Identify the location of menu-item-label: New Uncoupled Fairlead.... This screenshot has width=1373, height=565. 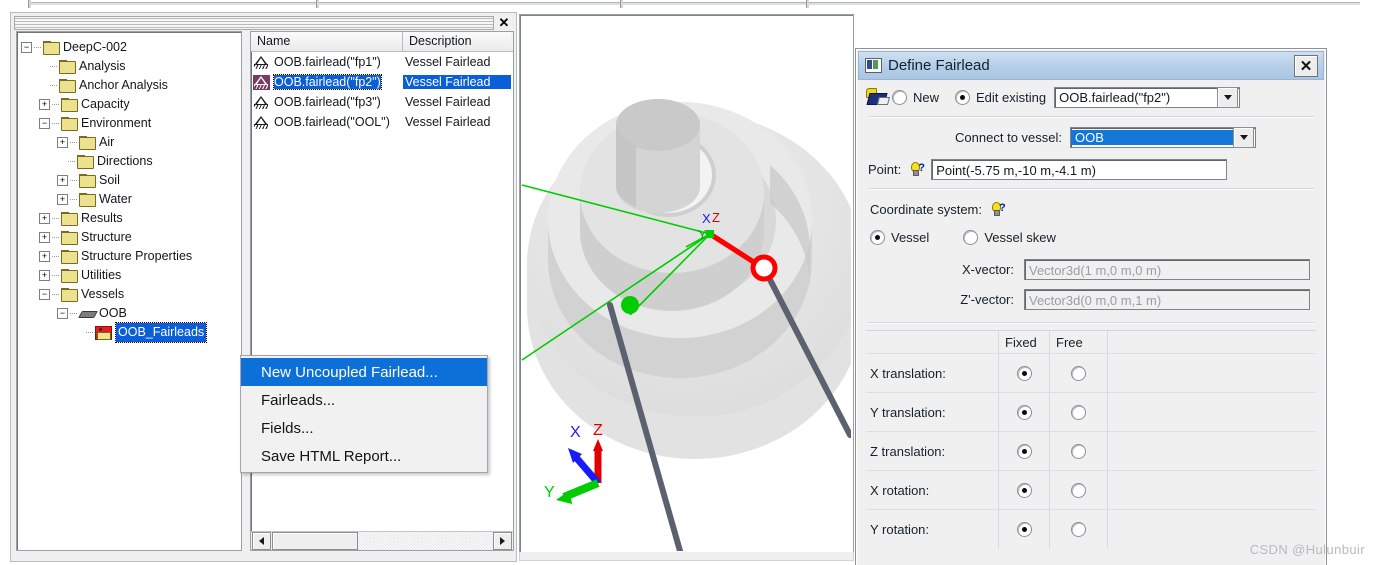
(349, 372).